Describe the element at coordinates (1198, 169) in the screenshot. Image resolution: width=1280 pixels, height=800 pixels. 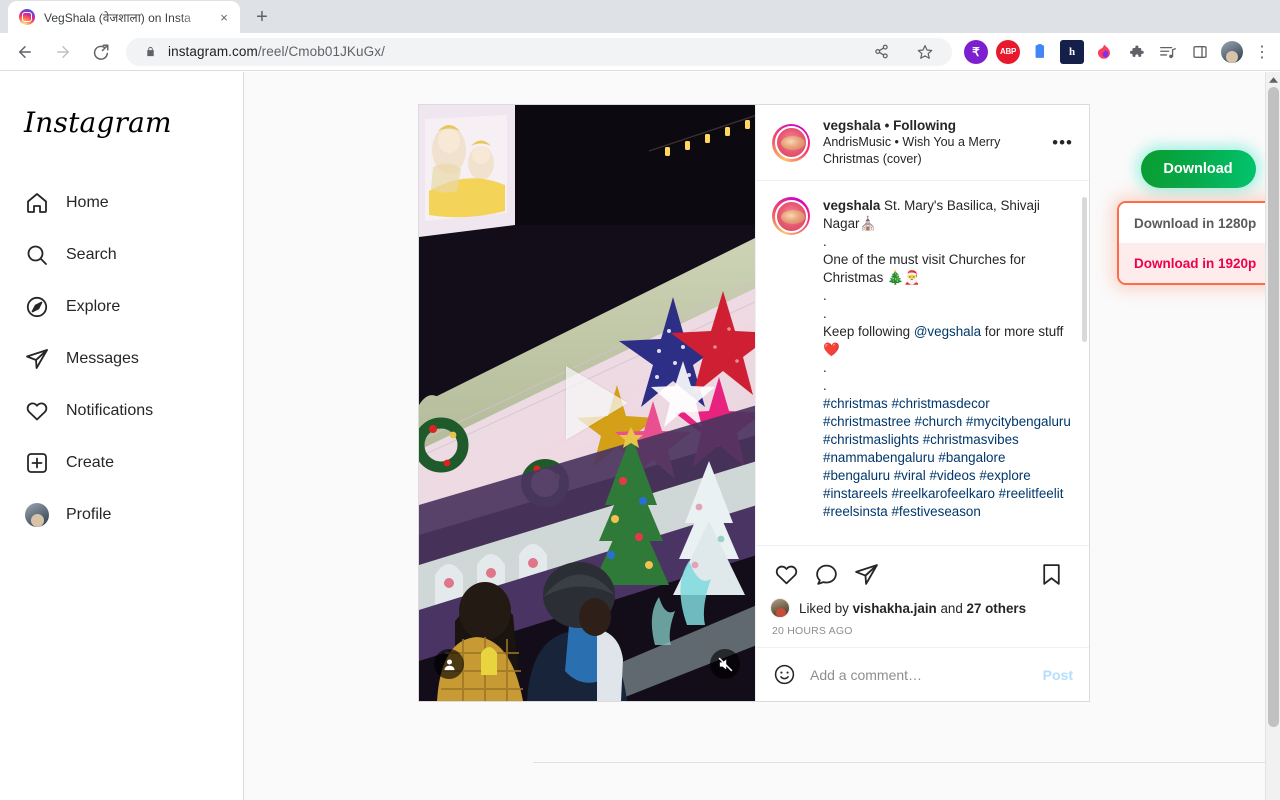
I see `download-button: Download` at that location.